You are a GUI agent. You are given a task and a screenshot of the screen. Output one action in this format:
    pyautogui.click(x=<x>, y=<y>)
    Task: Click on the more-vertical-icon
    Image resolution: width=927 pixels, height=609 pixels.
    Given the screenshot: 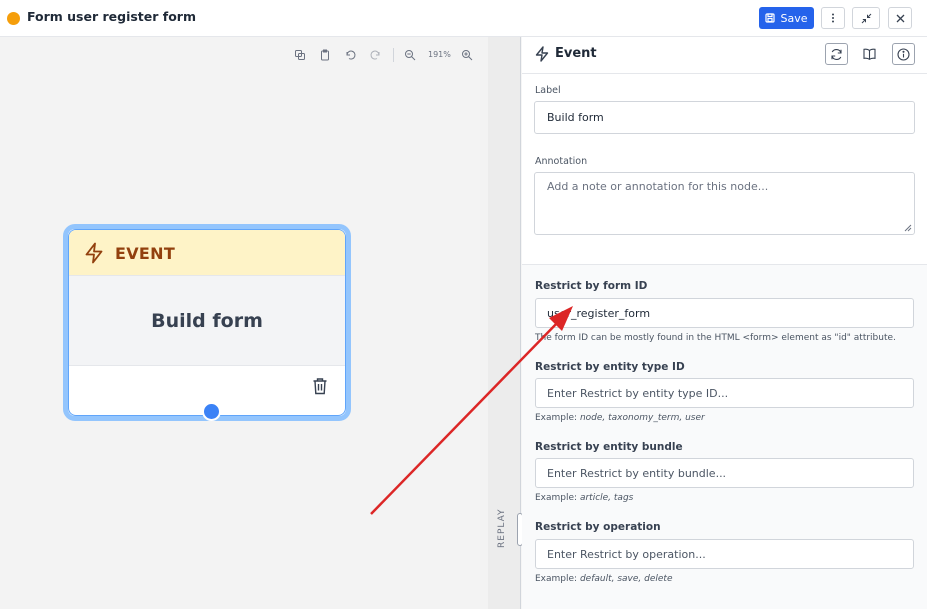 What is the action you would take?
    pyautogui.click(x=833, y=18)
    